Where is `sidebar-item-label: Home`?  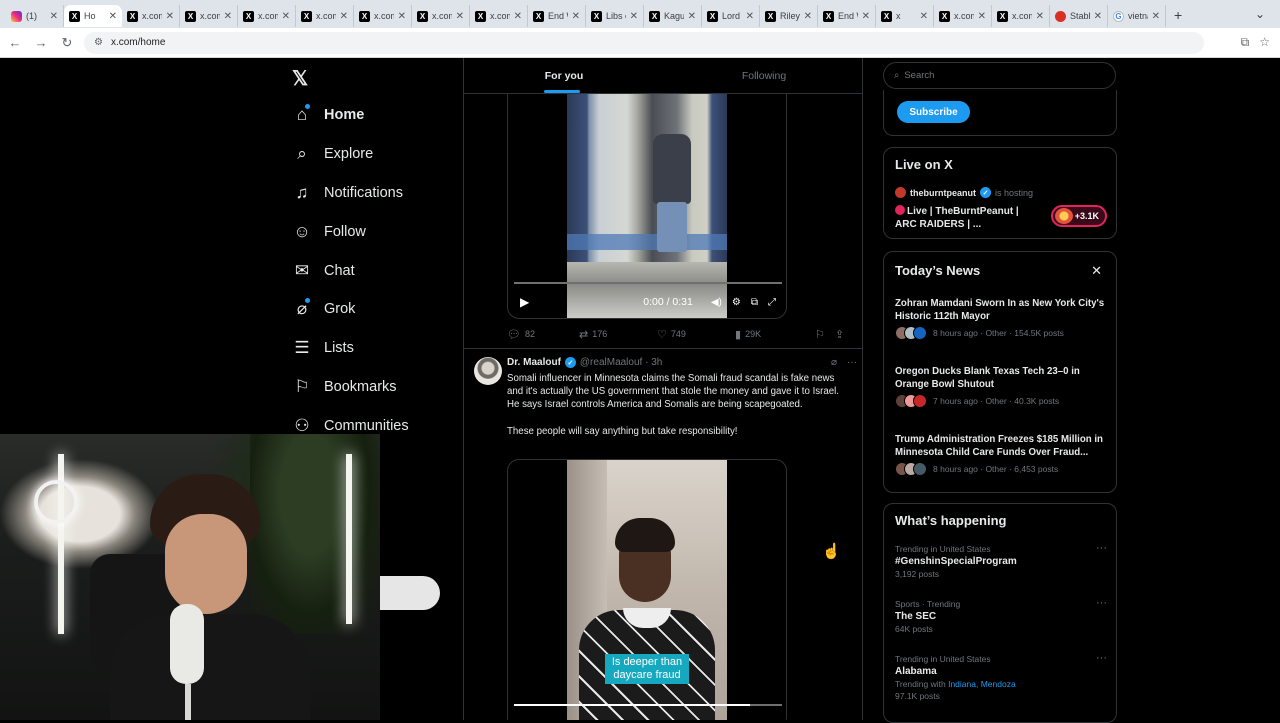
sidebar-item-label: Home is located at coordinates (344, 115).